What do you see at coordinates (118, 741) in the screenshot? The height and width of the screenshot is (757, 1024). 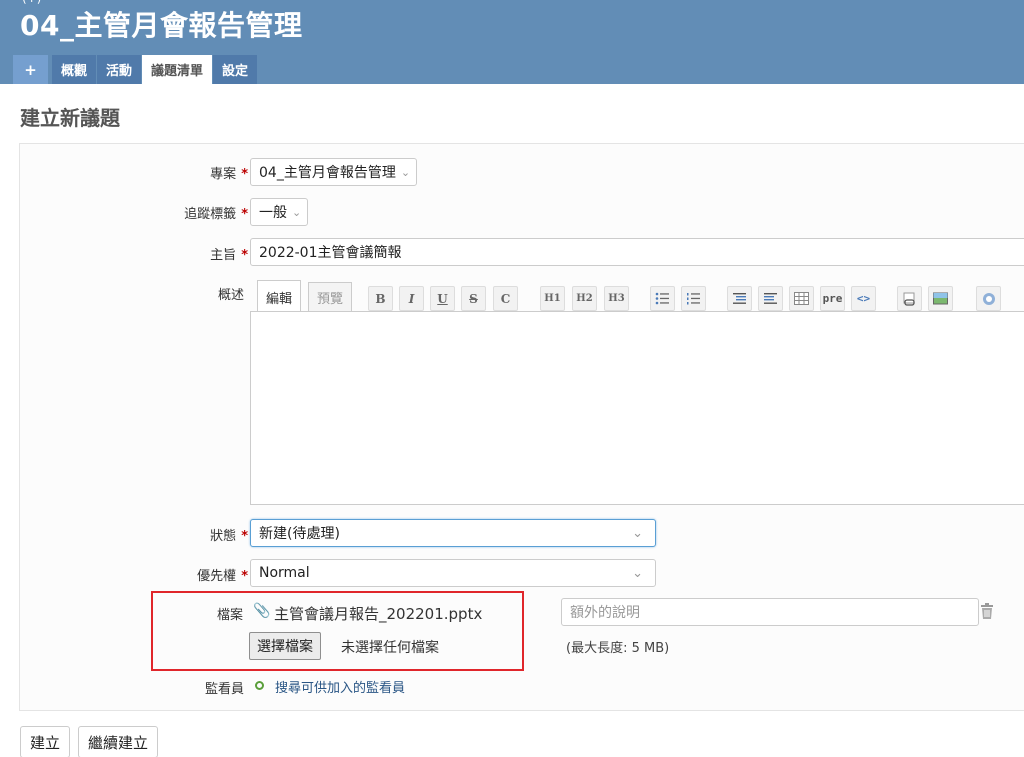 I see `create-and-continue-button: 繼續建立` at bounding box center [118, 741].